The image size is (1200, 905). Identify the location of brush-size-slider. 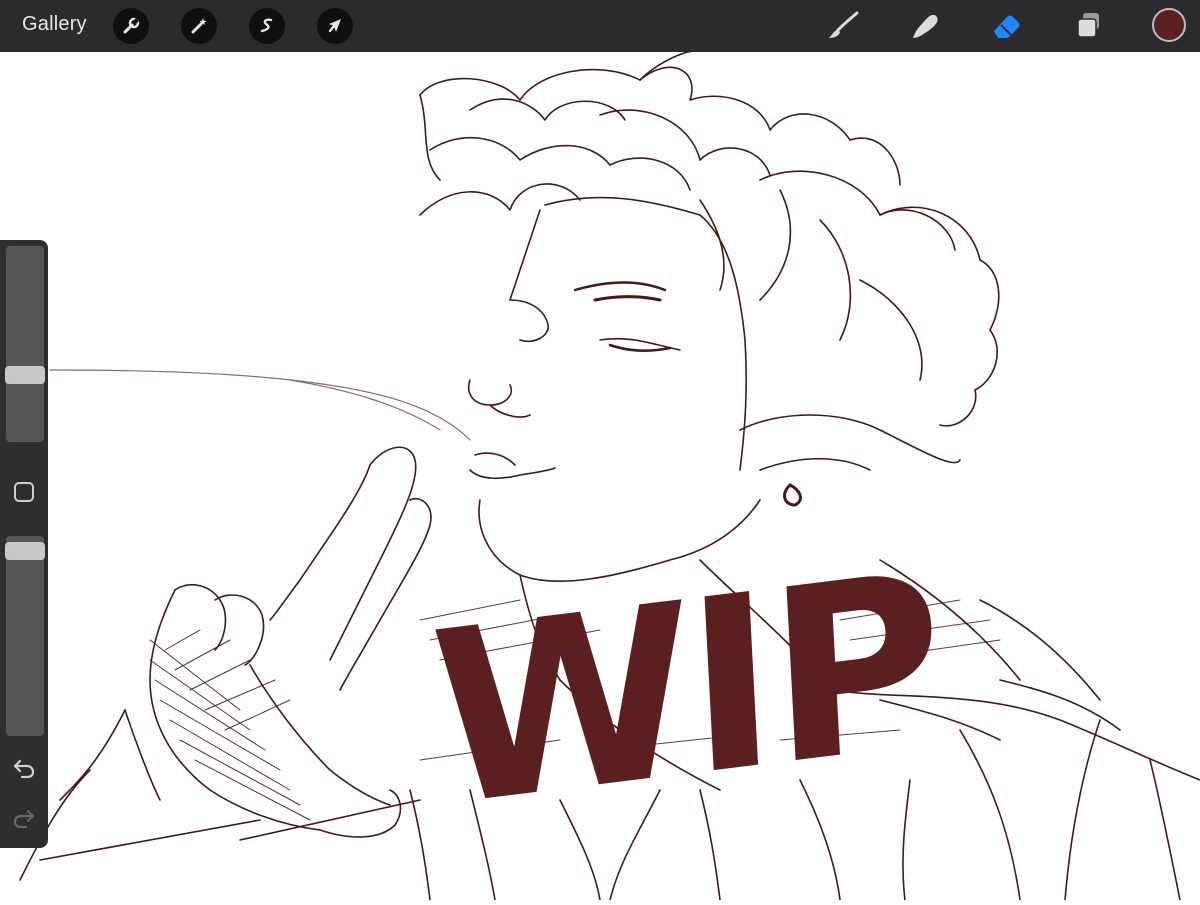
(25, 344).